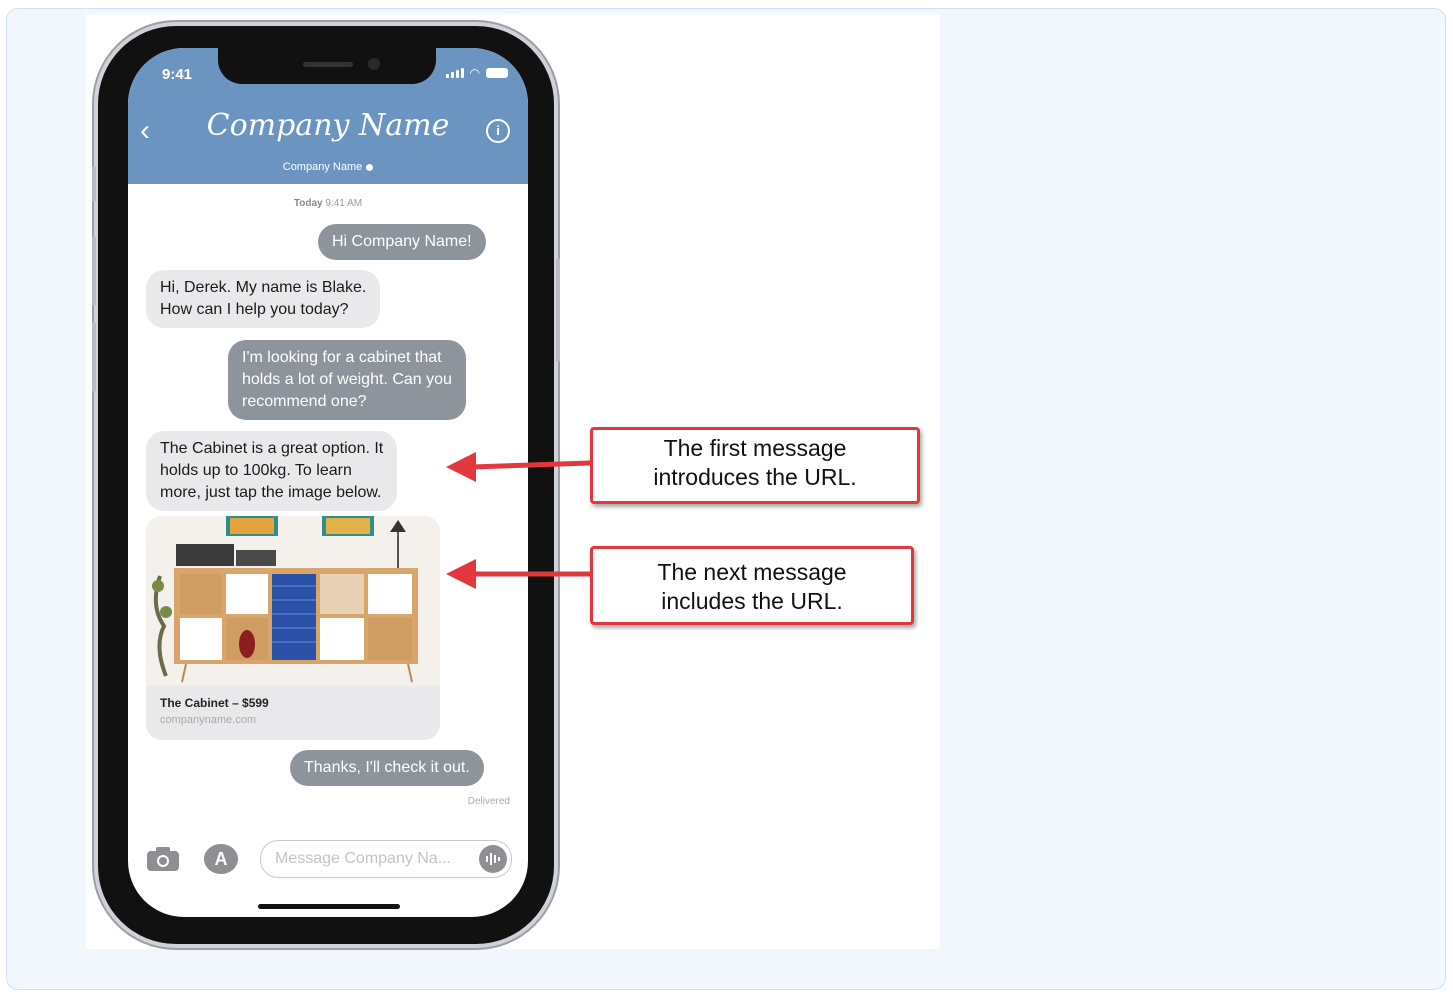  I want to click on callout-first-message: The first message introduces the URL., so click(755, 465).